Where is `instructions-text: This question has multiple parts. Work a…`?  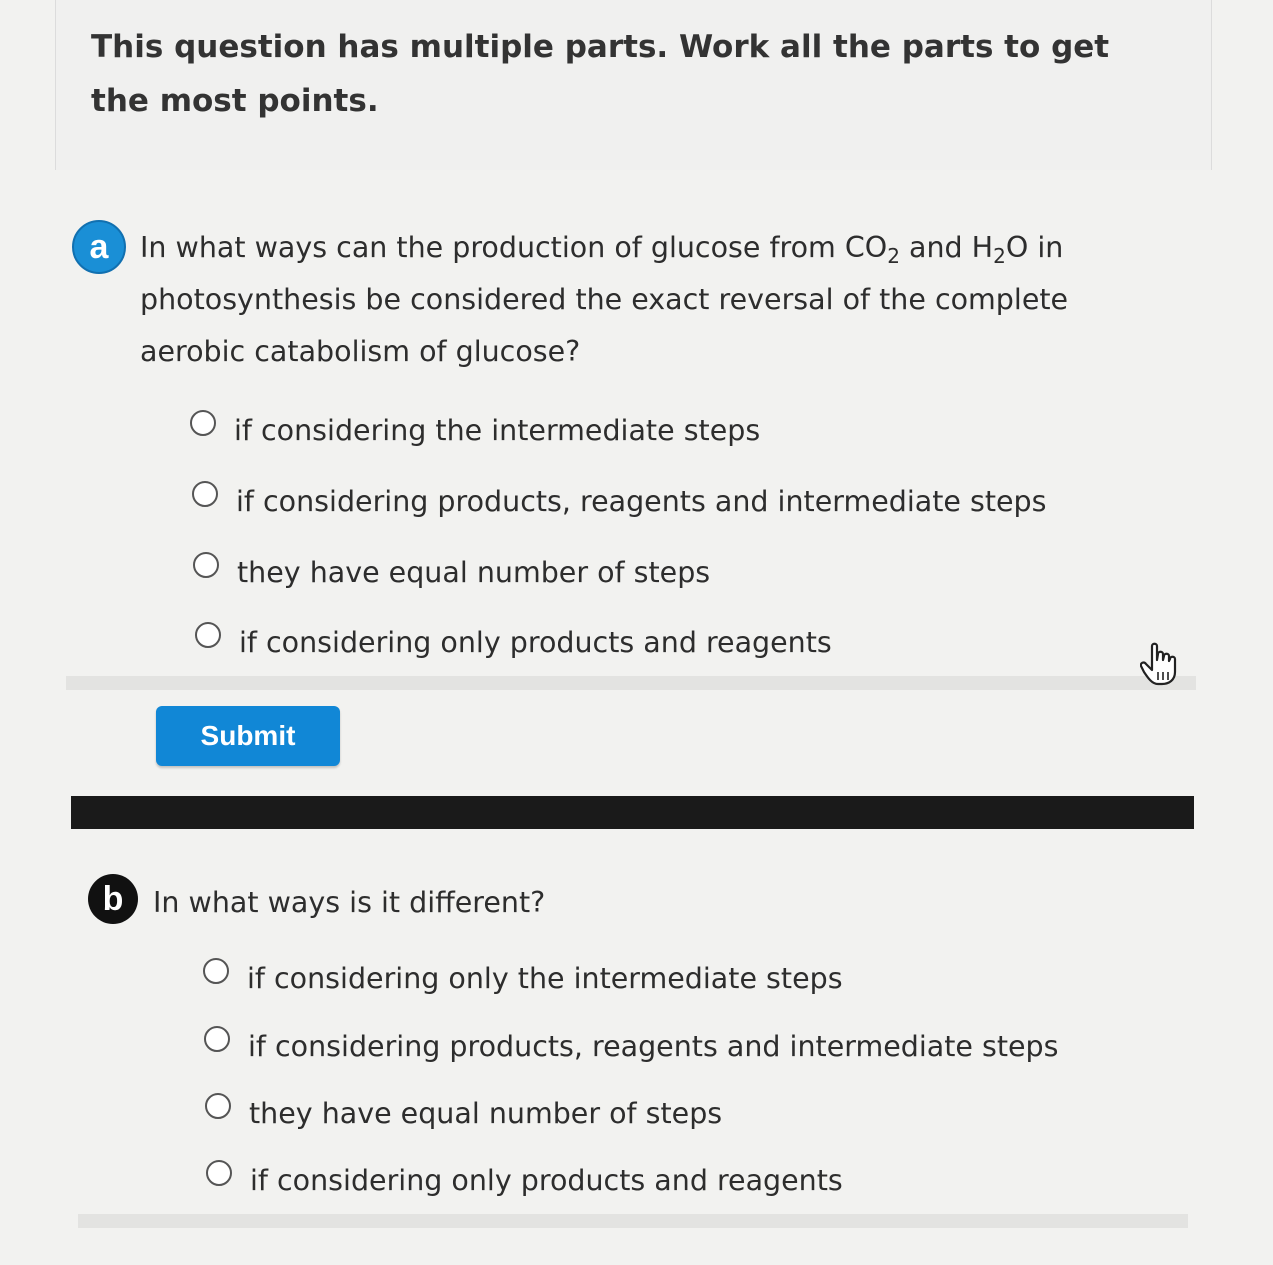
instructions-text: This question has multiple parts. Work a… is located at coordinates (600, 74).